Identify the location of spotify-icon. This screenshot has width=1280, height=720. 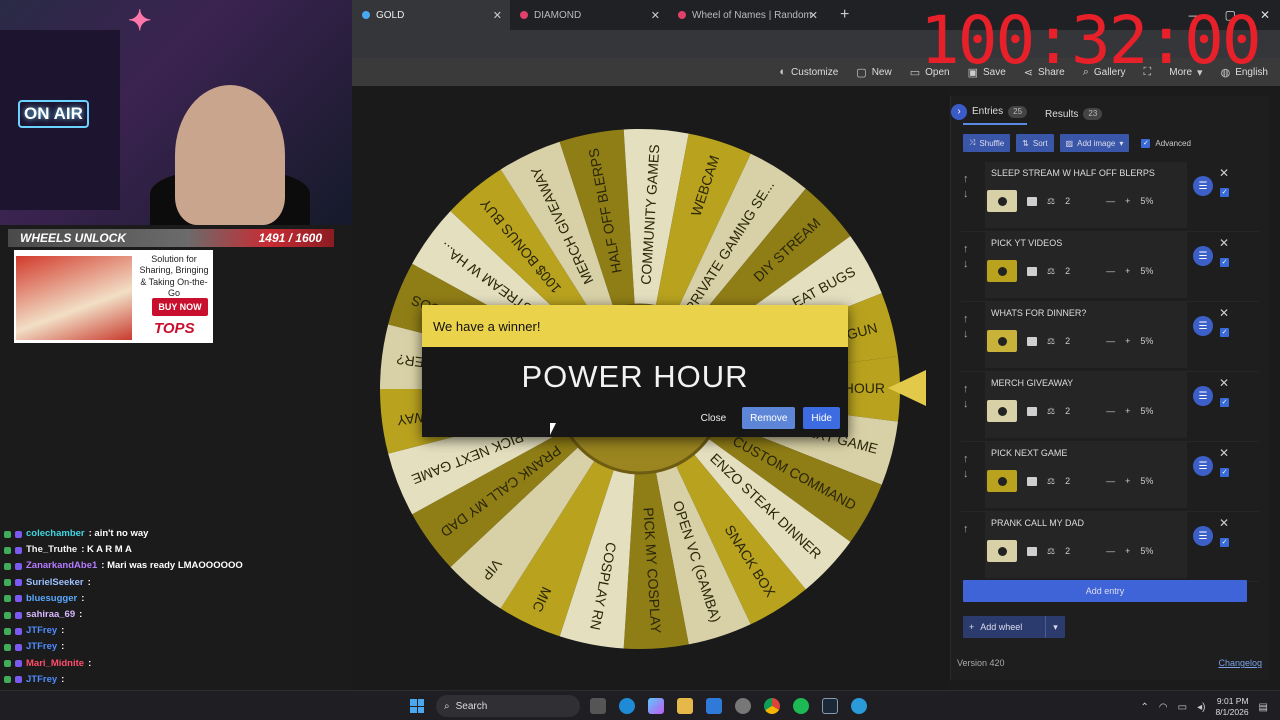
(801, 706).